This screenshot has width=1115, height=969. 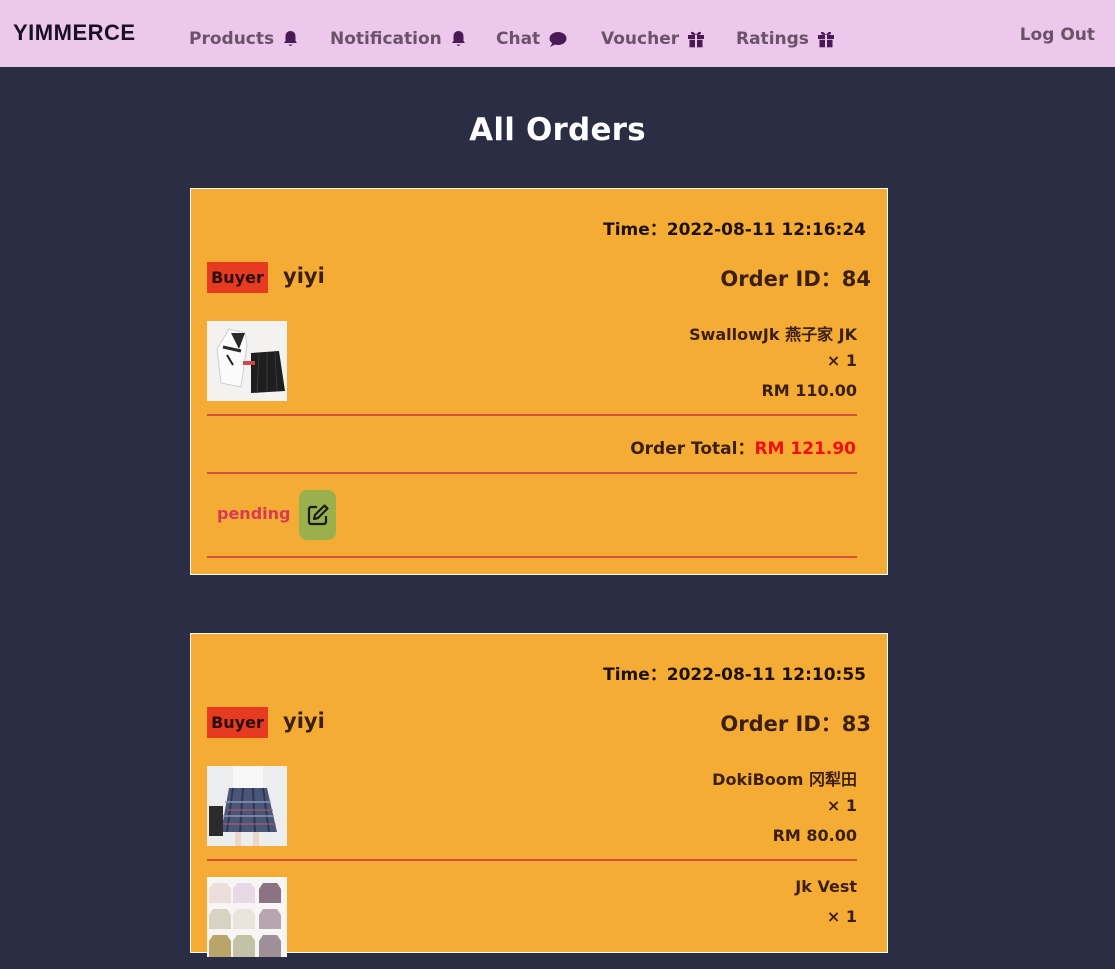 What do you see at coordinates (773, 333) in the screenshot?
I see `product-name: SwallowJk 燕子家 JK` at bounding box center [773, 333].